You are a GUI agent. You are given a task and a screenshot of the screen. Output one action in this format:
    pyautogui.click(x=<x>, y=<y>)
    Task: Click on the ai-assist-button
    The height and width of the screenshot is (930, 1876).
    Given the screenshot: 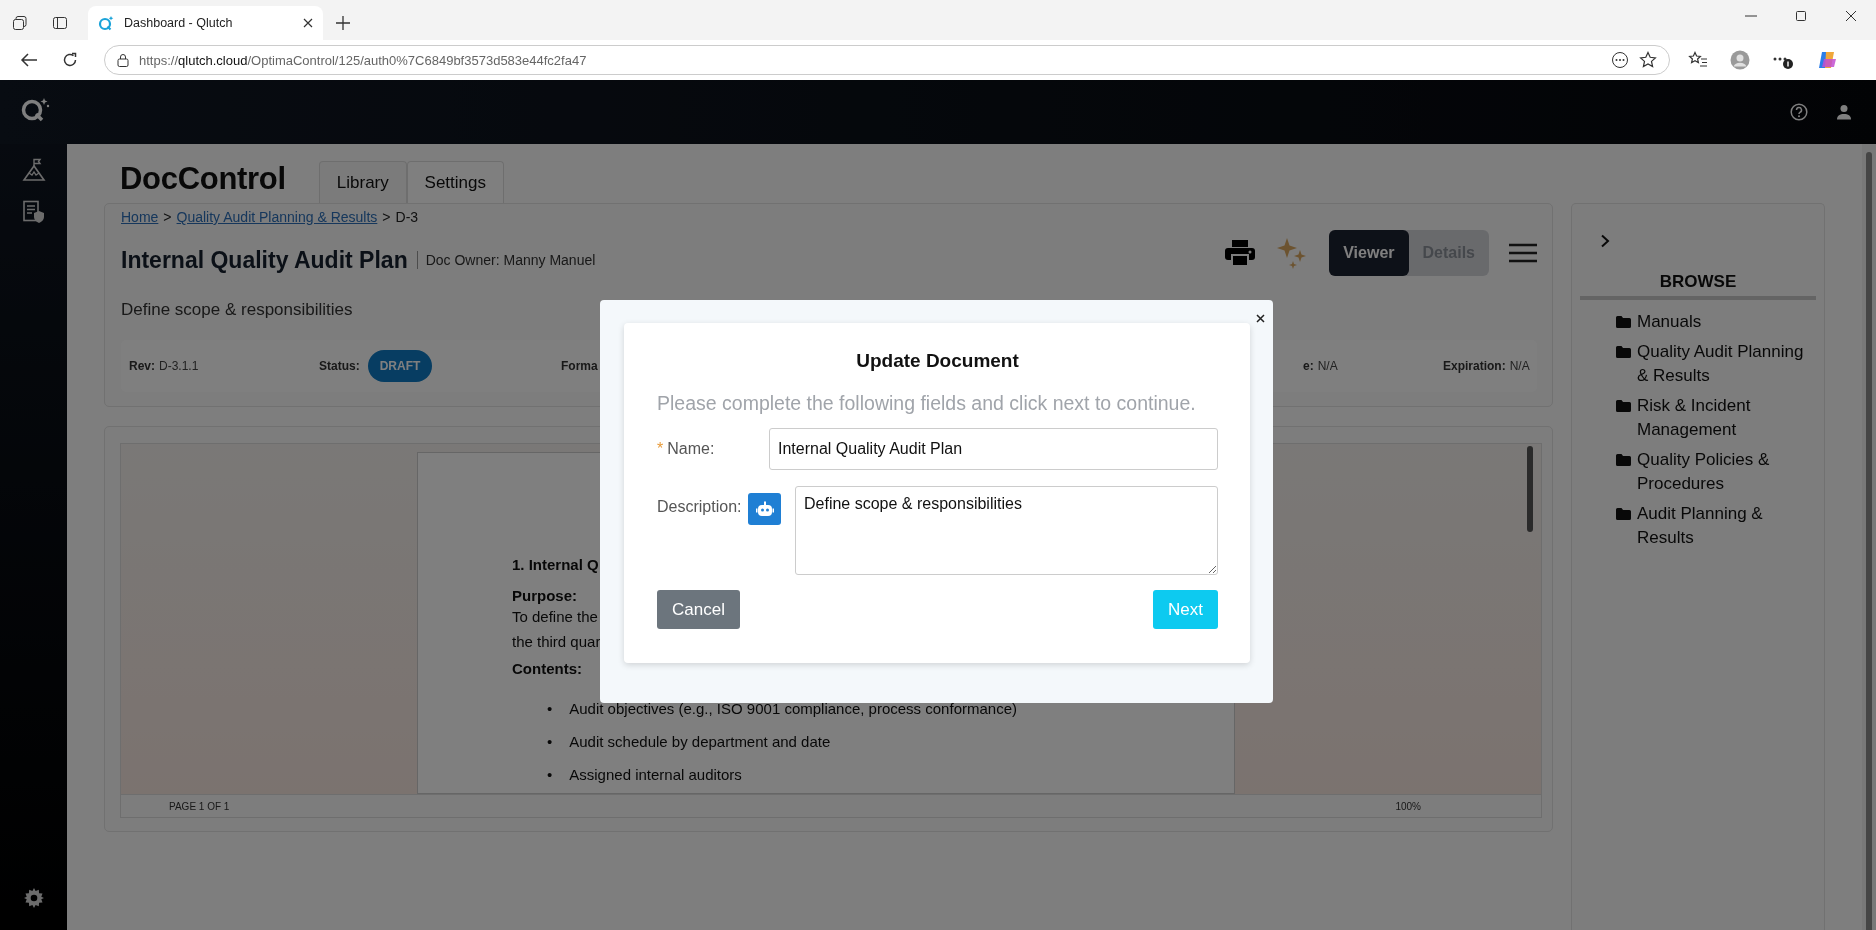 What is the action you would take?
    pyautogui.click(x=765, y=509)
    